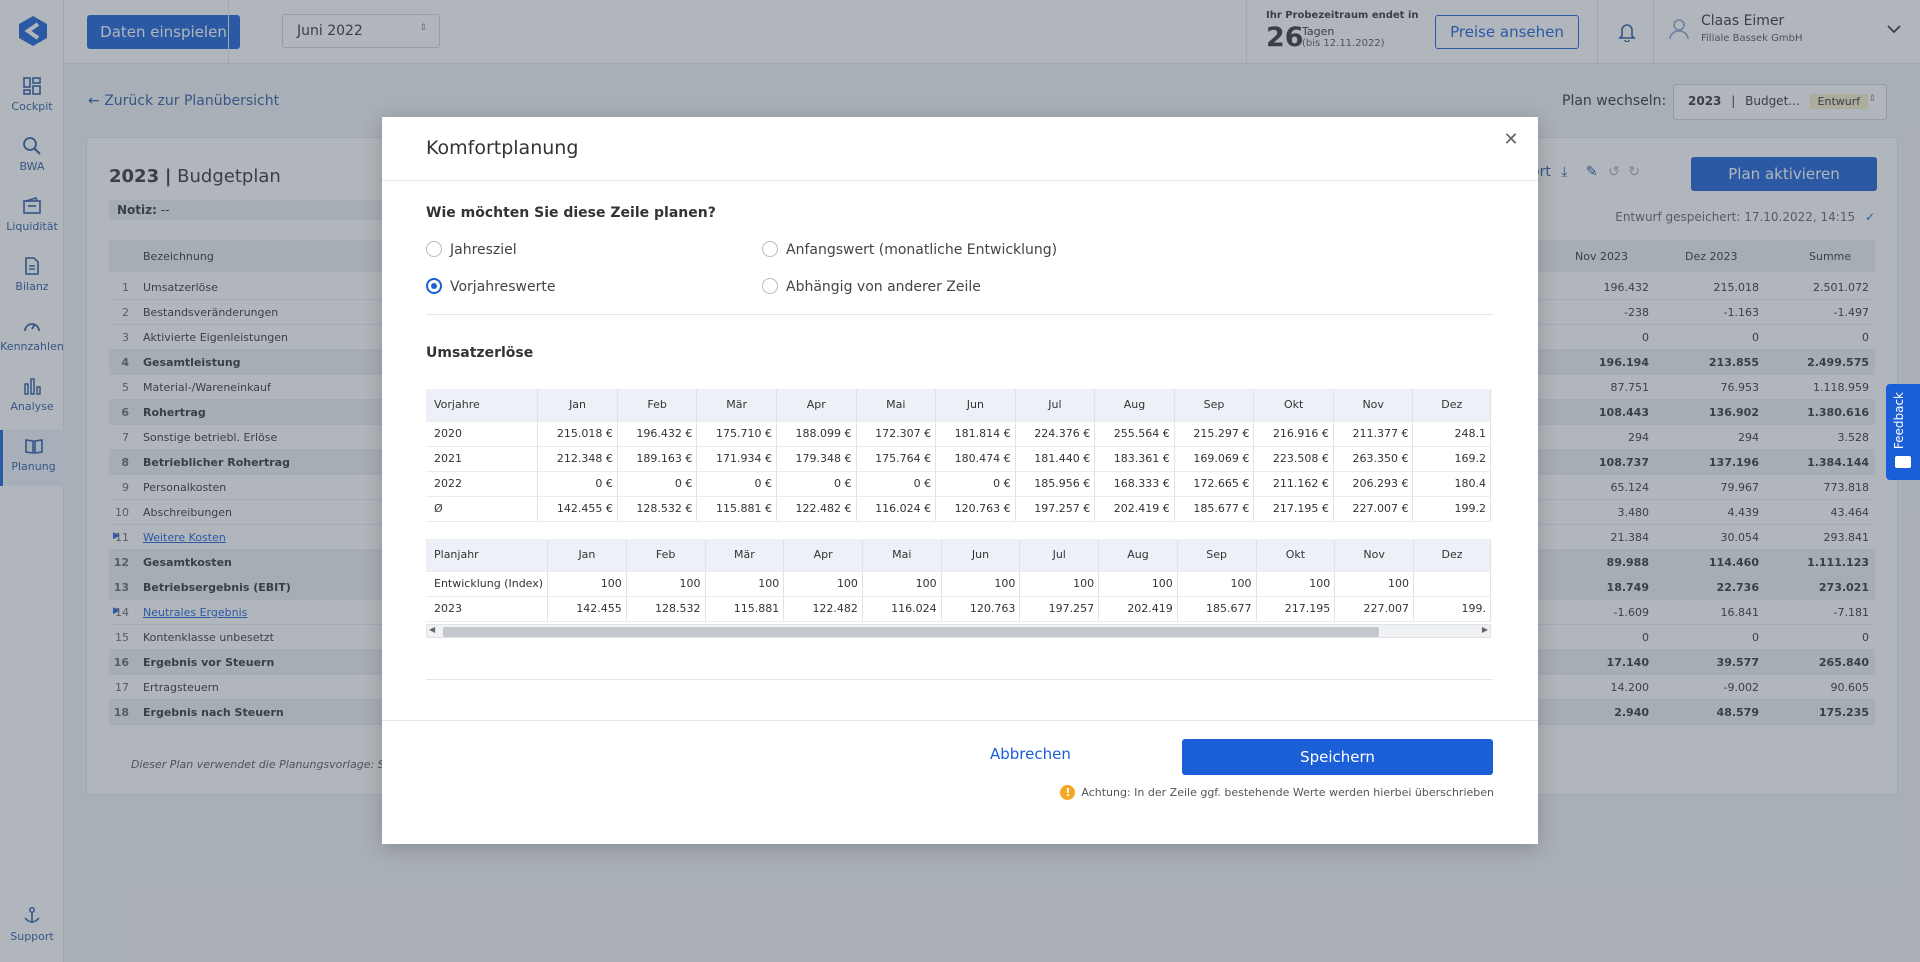  I want to click on value-cell: 185.677, so click(1217, 609).